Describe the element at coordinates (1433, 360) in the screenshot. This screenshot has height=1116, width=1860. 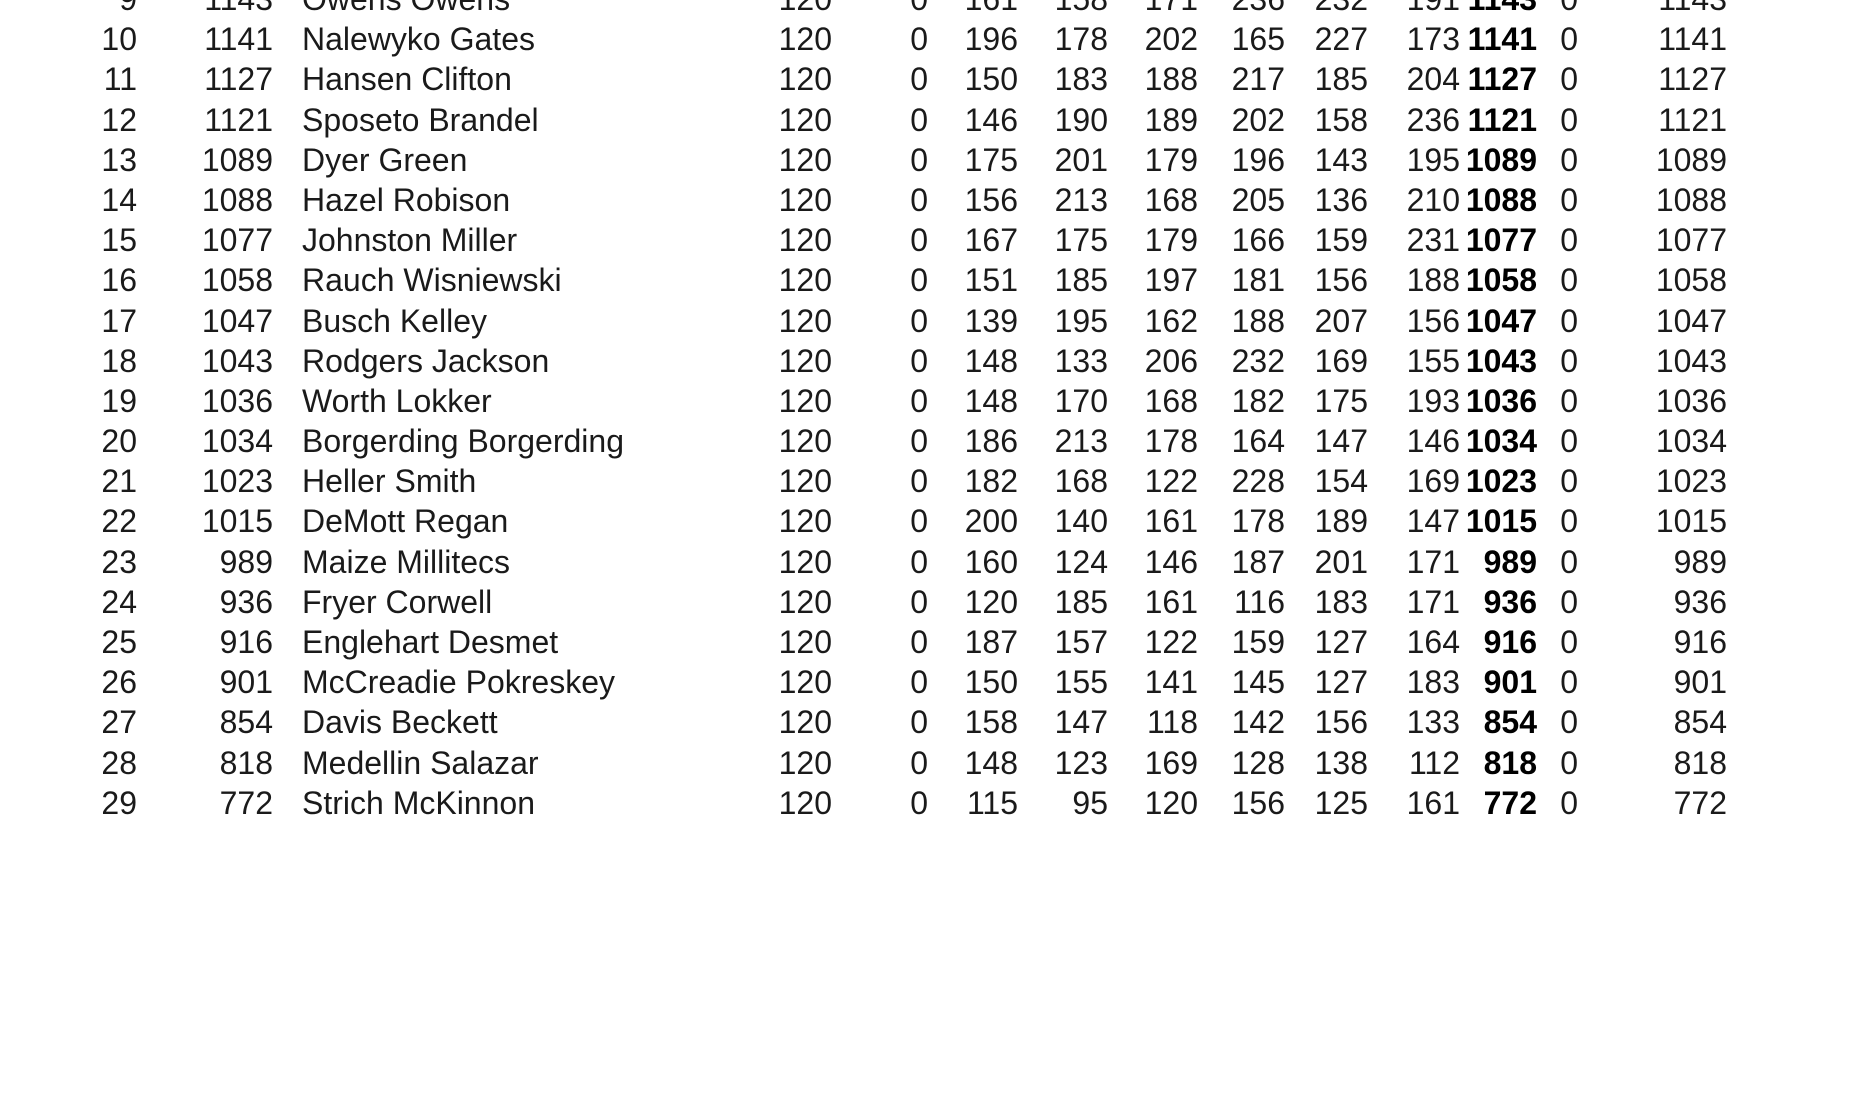
I see `game-6-cell: 155` at that location.